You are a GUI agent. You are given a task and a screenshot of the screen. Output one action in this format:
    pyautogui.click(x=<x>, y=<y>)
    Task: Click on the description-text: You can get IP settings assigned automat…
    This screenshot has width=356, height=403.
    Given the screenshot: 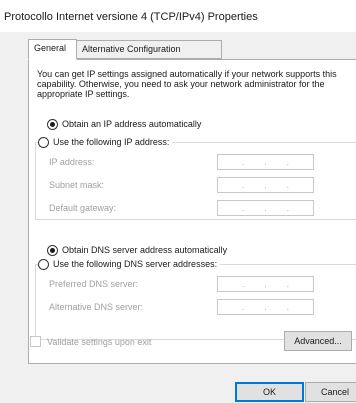 What is the action you would take?
    pyautogui.click(x=187, y=84)
    